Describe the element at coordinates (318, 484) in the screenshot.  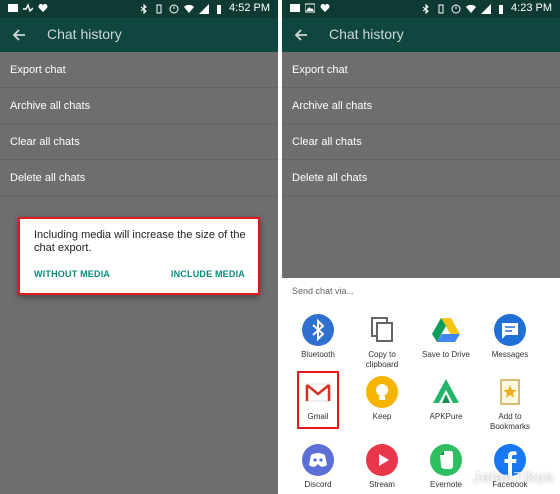
I see `share-target-label: Discord` at that location.